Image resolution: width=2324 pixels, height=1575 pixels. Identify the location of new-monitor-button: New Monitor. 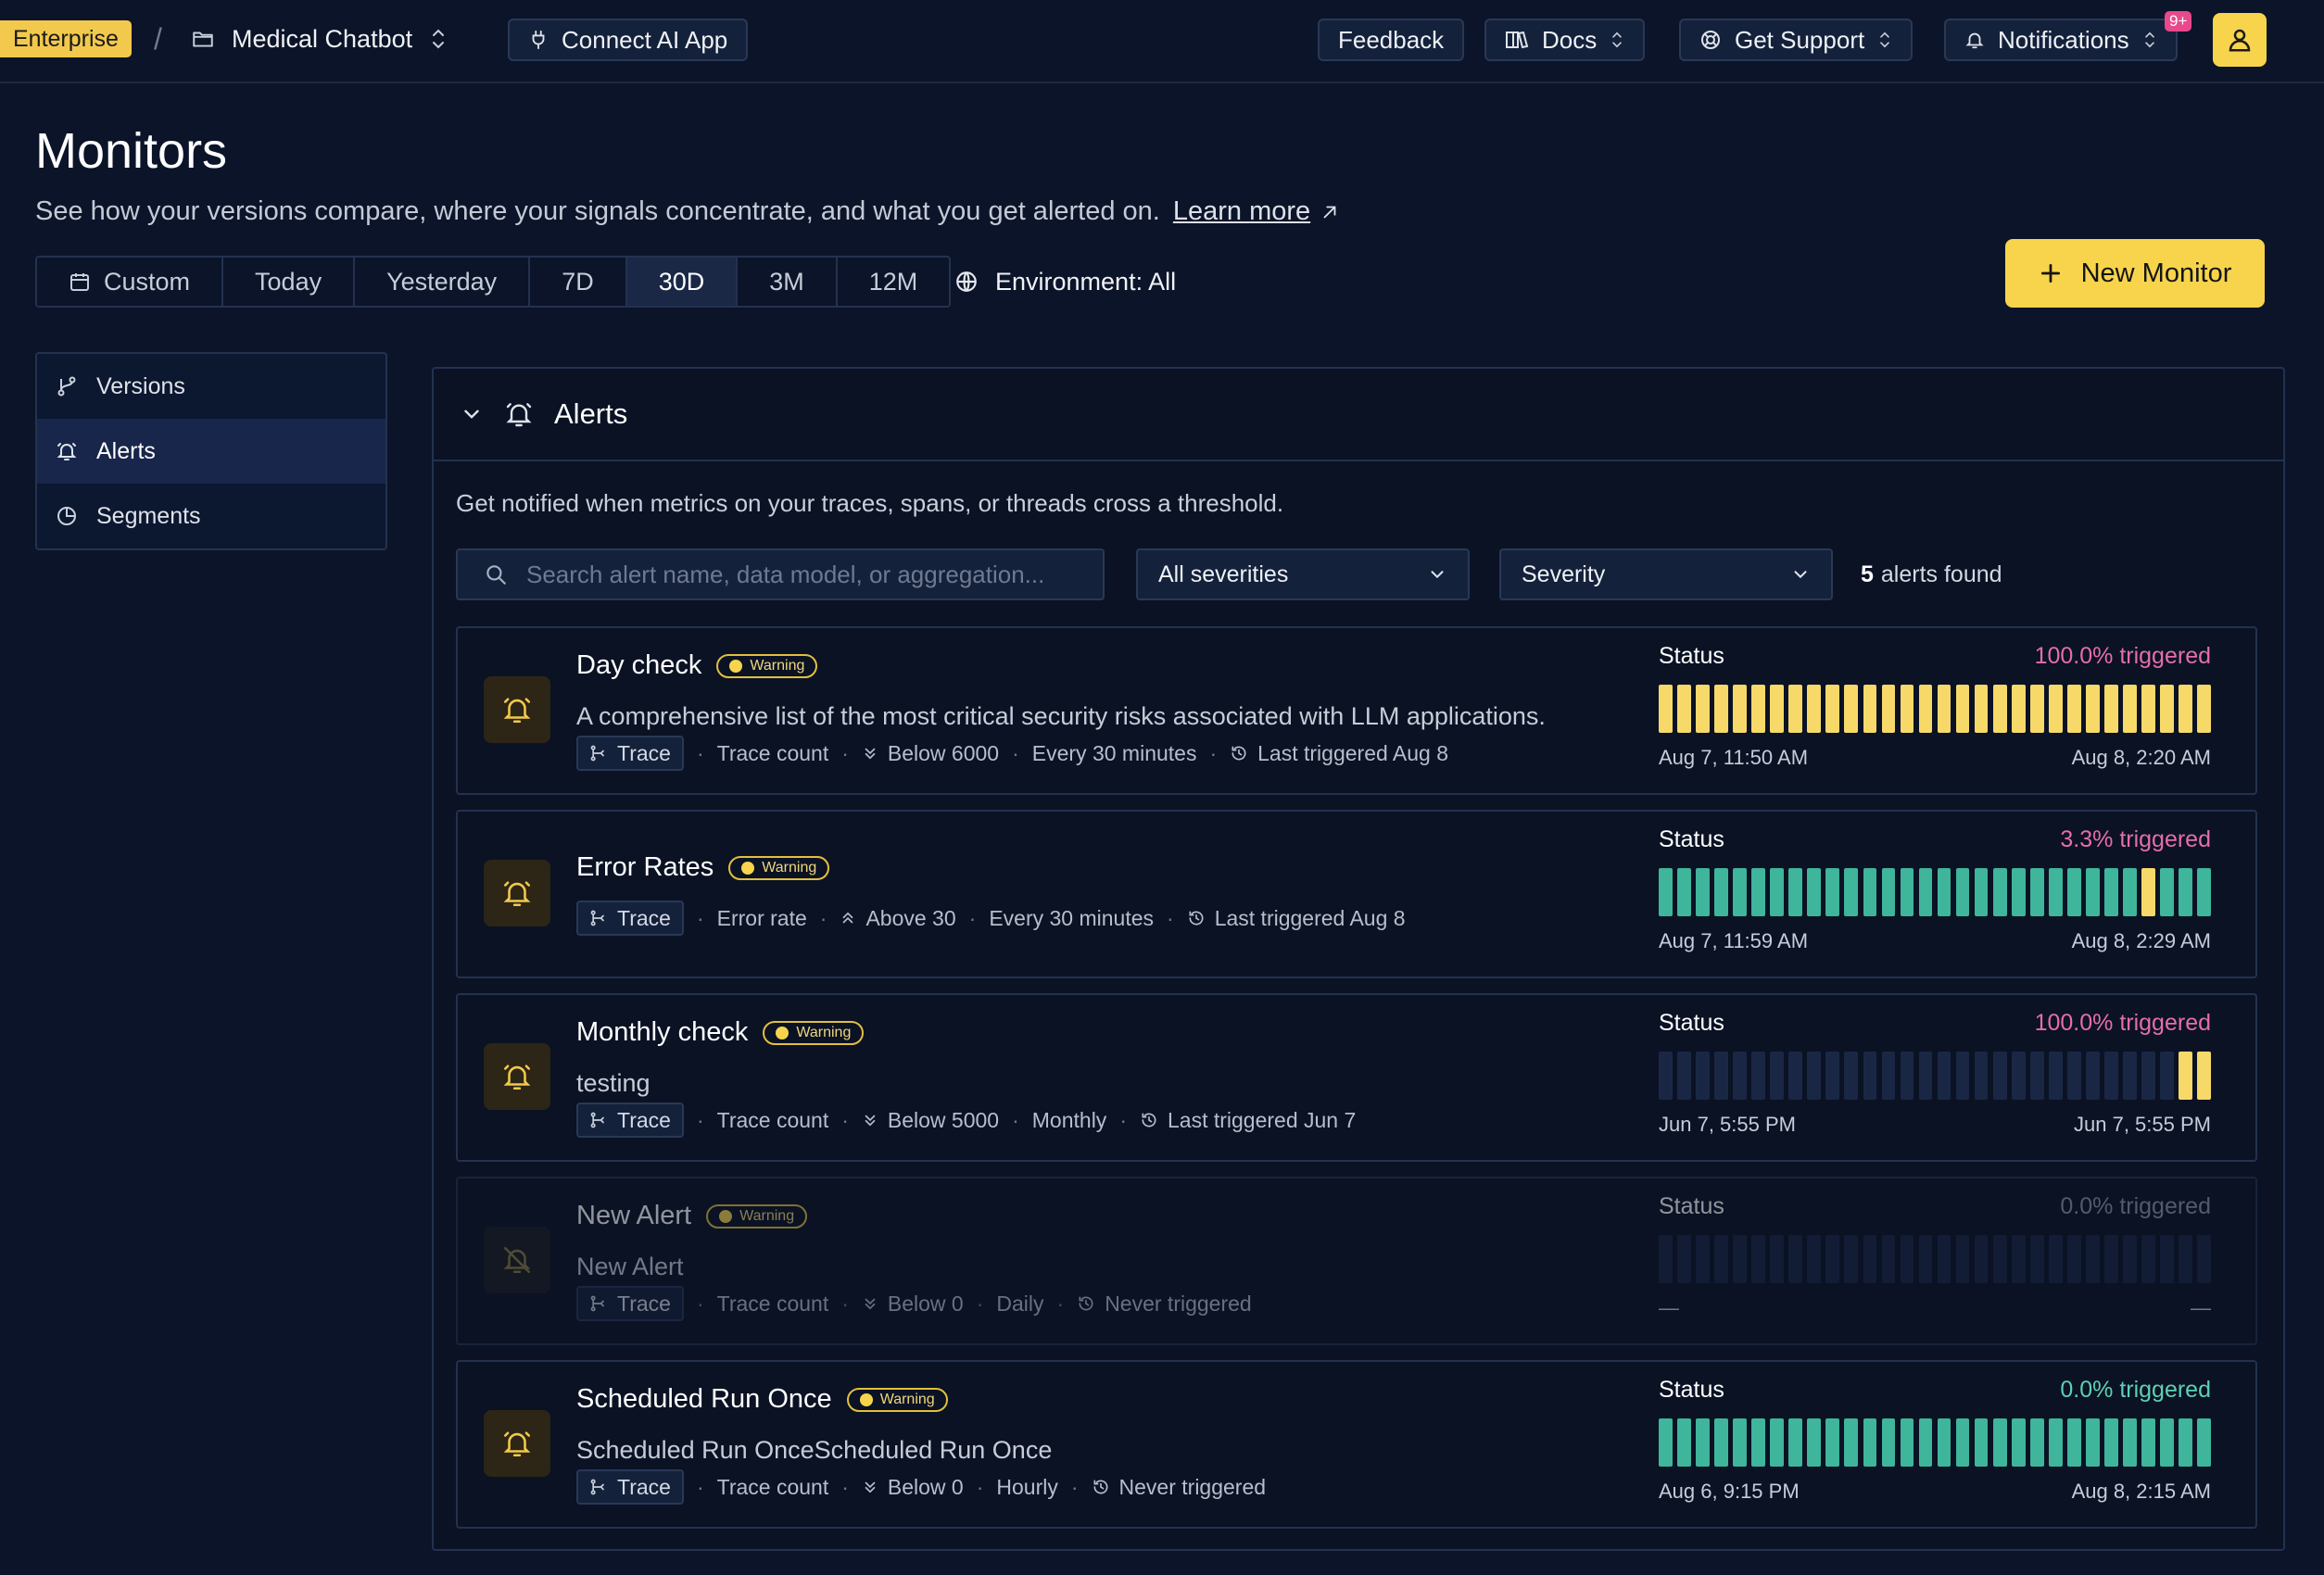
(2135, 273).